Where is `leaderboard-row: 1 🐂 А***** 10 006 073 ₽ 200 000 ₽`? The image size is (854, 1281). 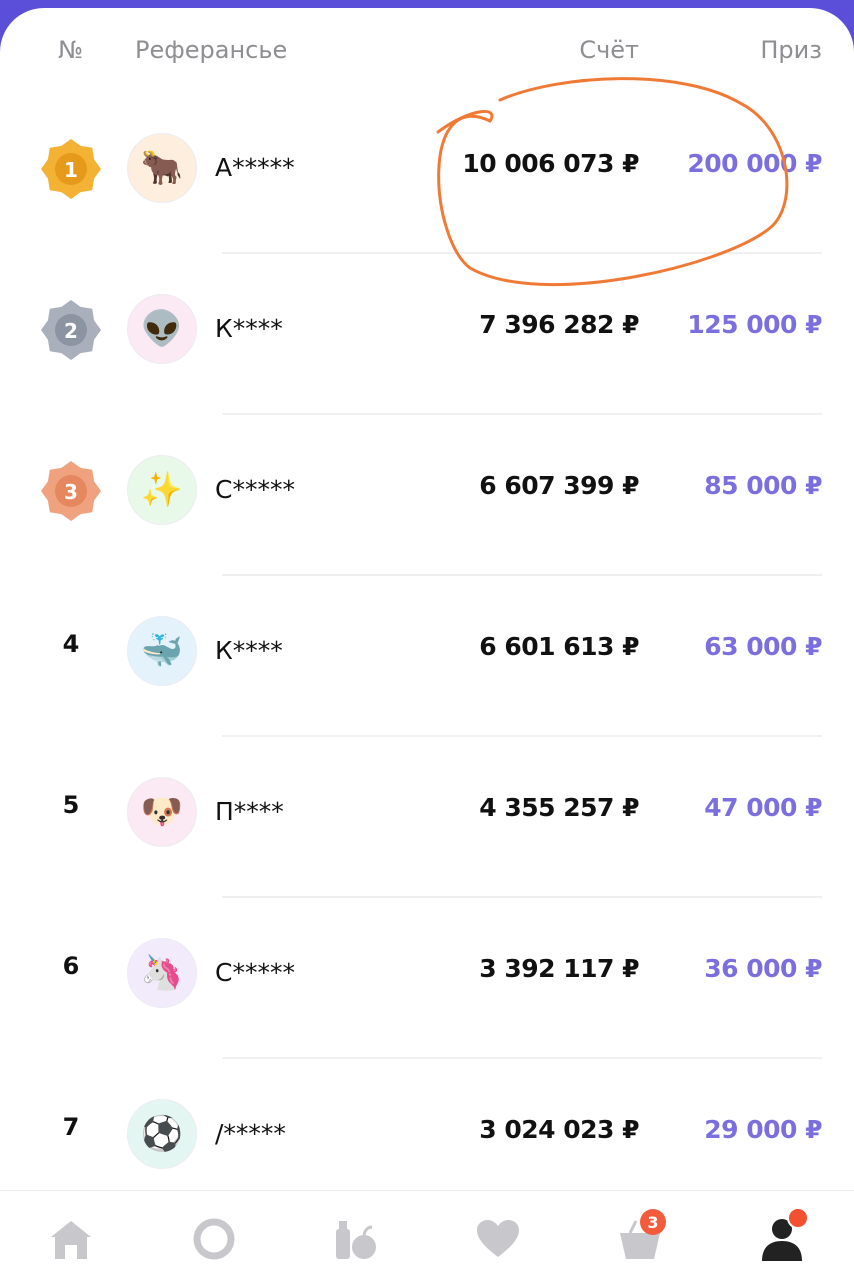
leaderboard-row: 1 🐂 А***** 10 006 073 ₽ 200 000 ₽ is located at coordinates (427, 173).